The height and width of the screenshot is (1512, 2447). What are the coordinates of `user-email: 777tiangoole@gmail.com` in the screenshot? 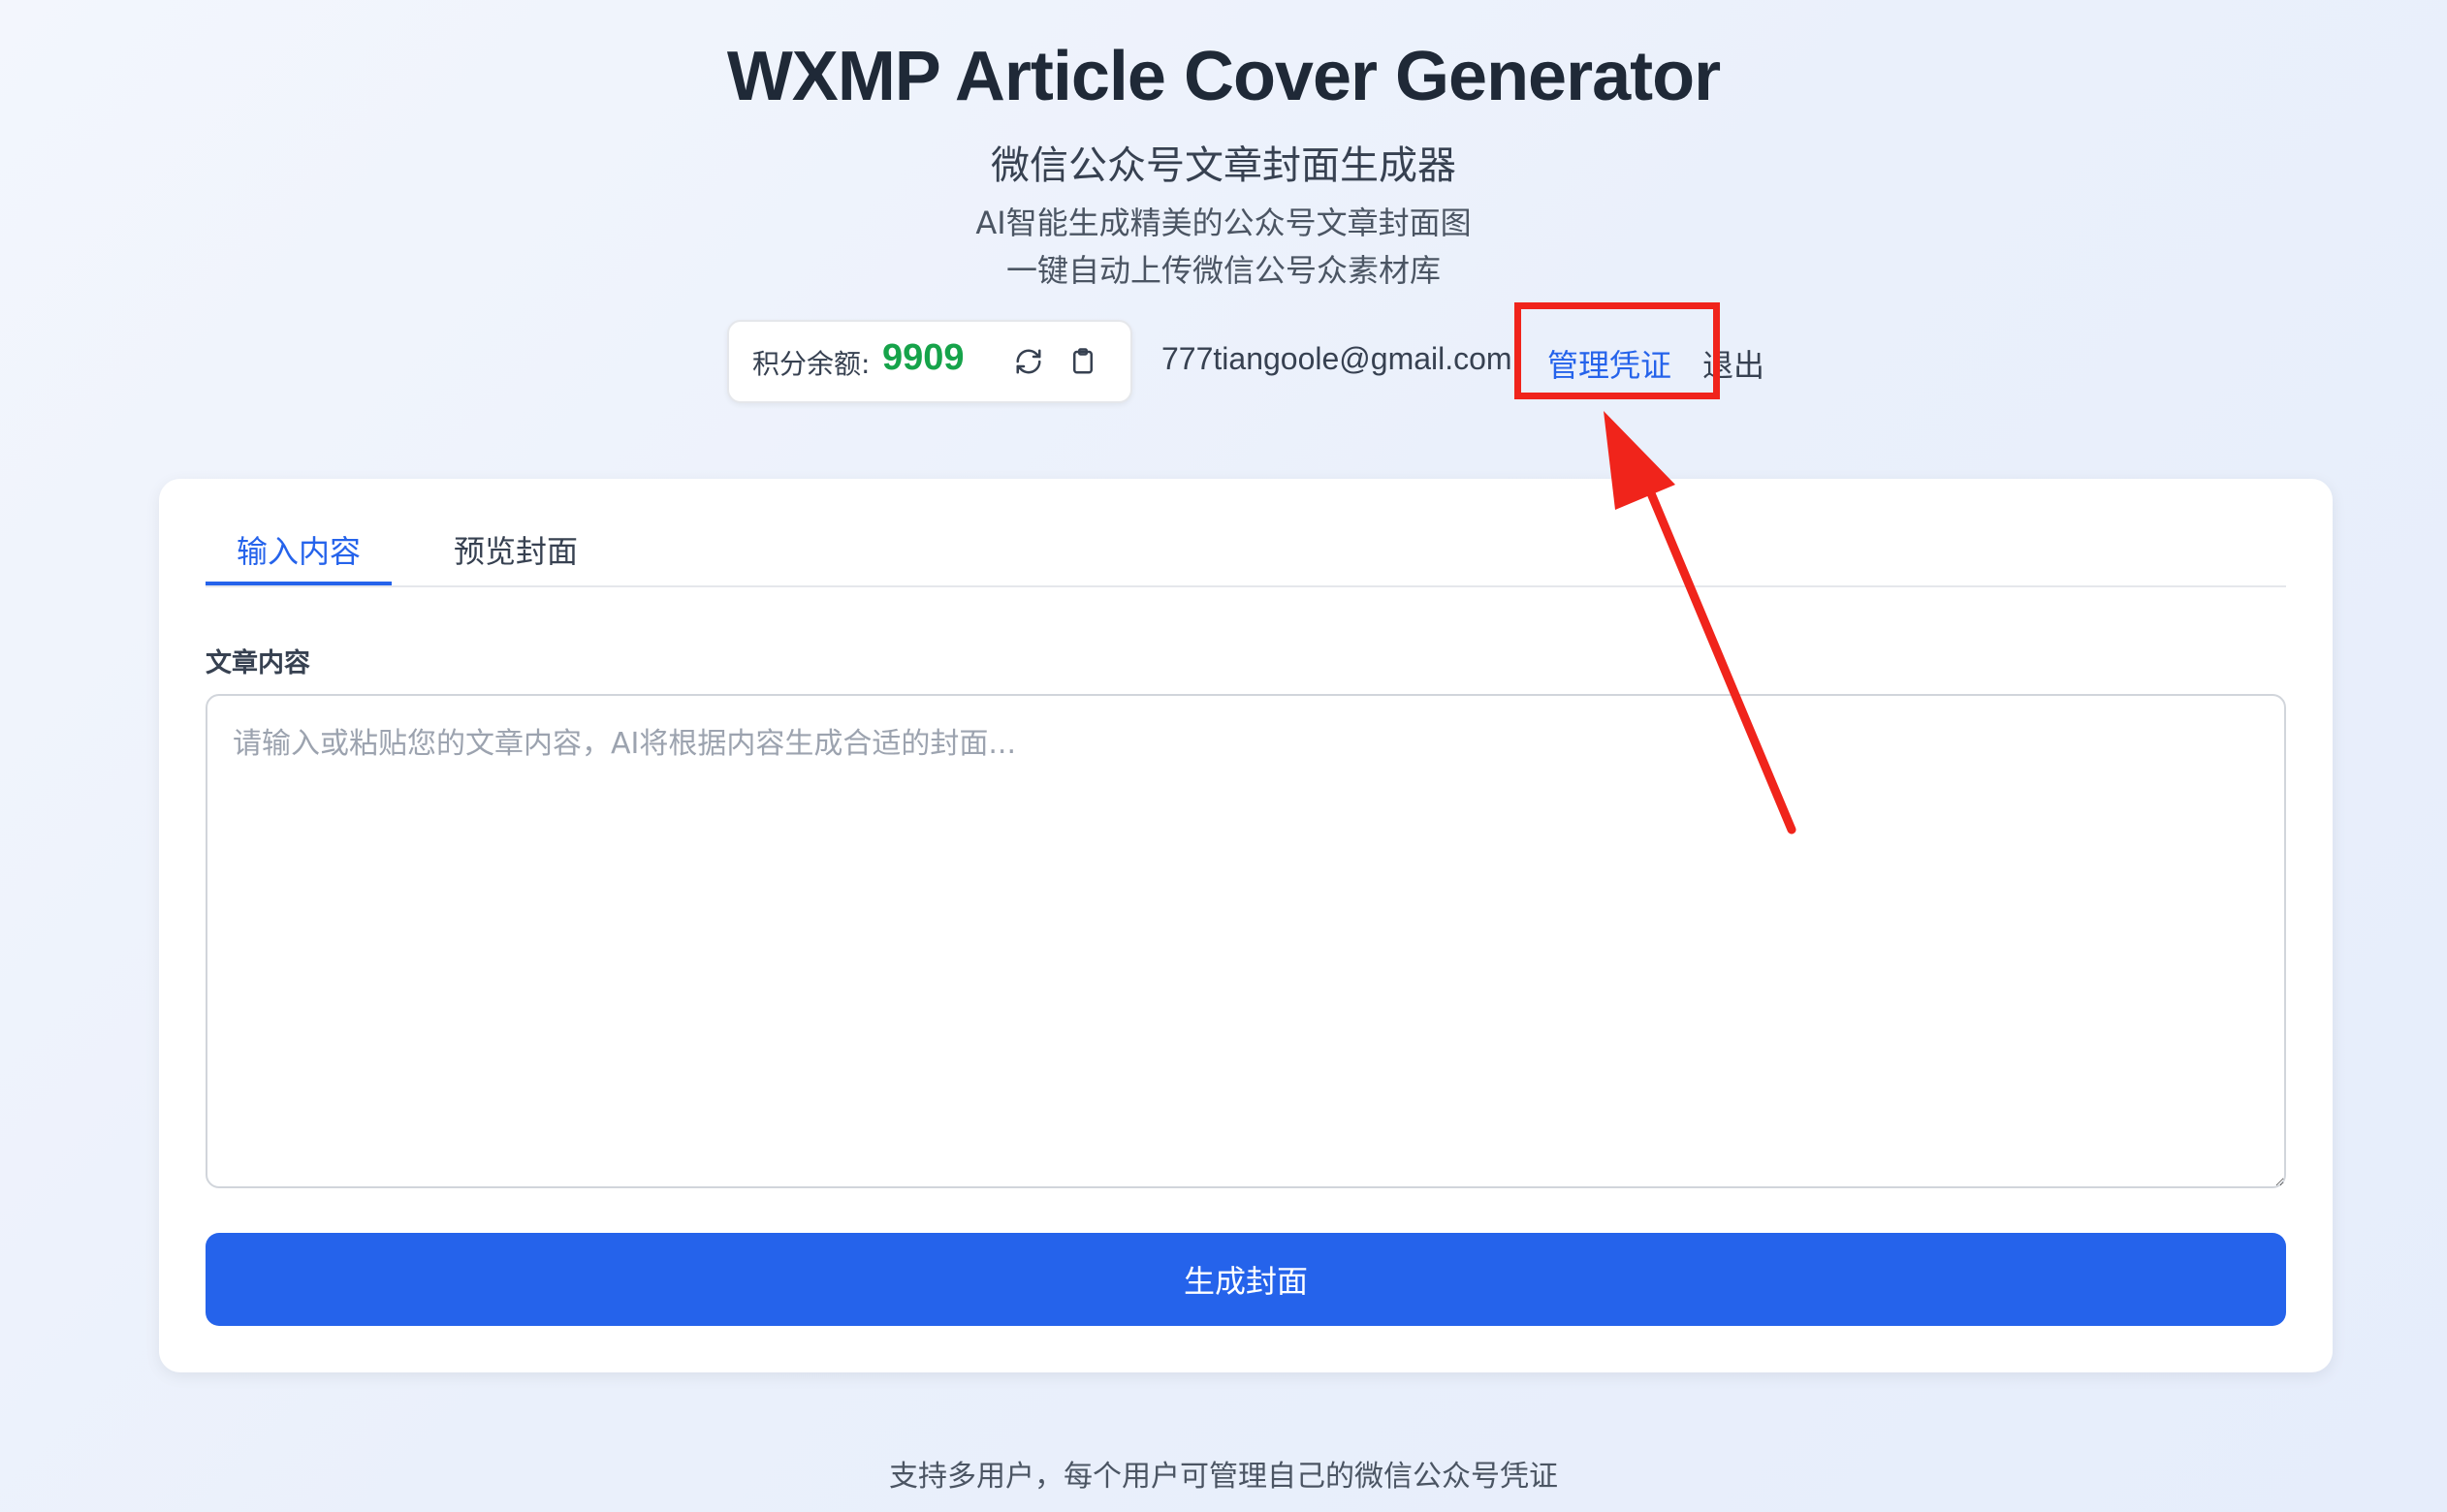 It's located at (1336, 358).